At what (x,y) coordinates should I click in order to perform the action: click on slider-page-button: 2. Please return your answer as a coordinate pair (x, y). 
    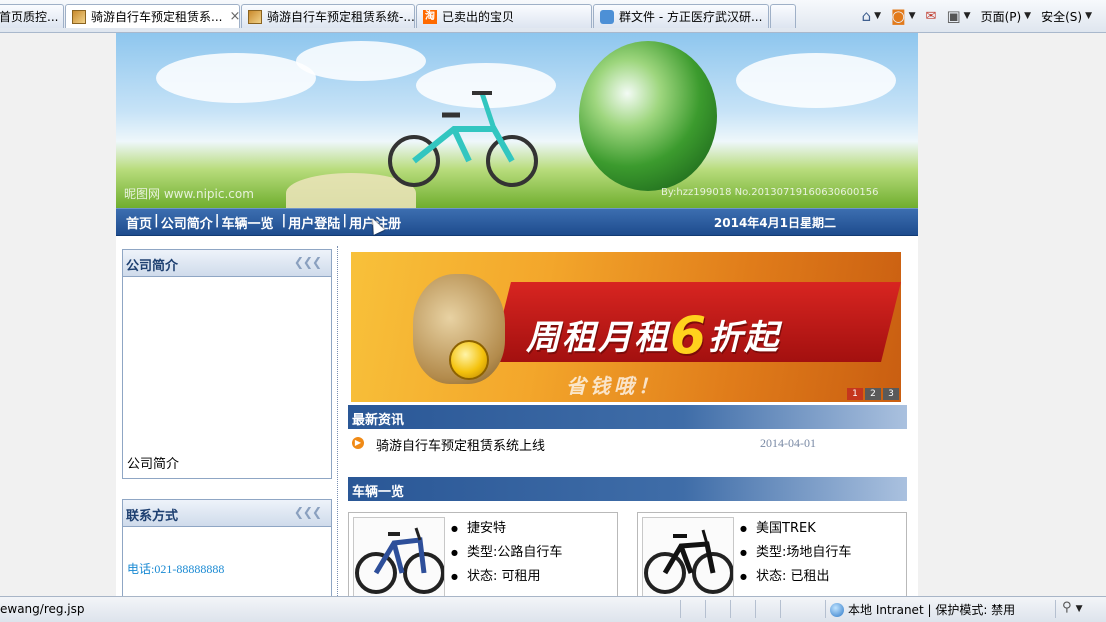
    Looking at the image, I should click on (873, 394).